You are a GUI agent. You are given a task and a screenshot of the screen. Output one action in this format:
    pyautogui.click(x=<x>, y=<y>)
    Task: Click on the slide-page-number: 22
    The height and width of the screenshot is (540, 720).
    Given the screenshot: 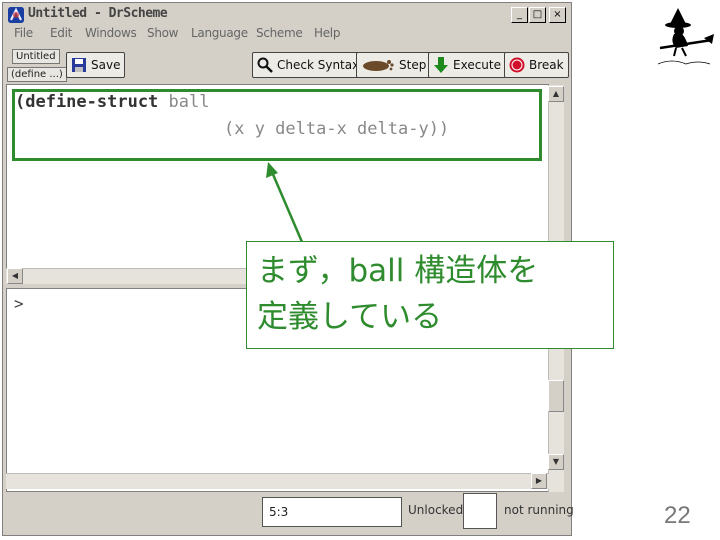 What is the action you would take?
    pyautogui.click(x=677, y=515)
    